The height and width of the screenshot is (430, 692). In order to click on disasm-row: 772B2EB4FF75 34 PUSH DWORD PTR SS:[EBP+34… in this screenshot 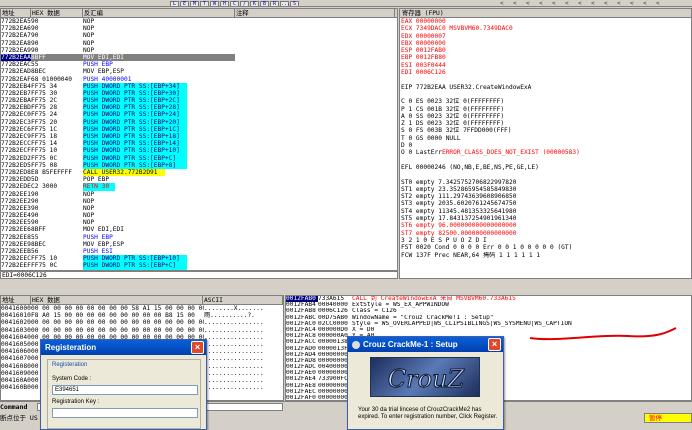, I will do `click(199, 86)`.